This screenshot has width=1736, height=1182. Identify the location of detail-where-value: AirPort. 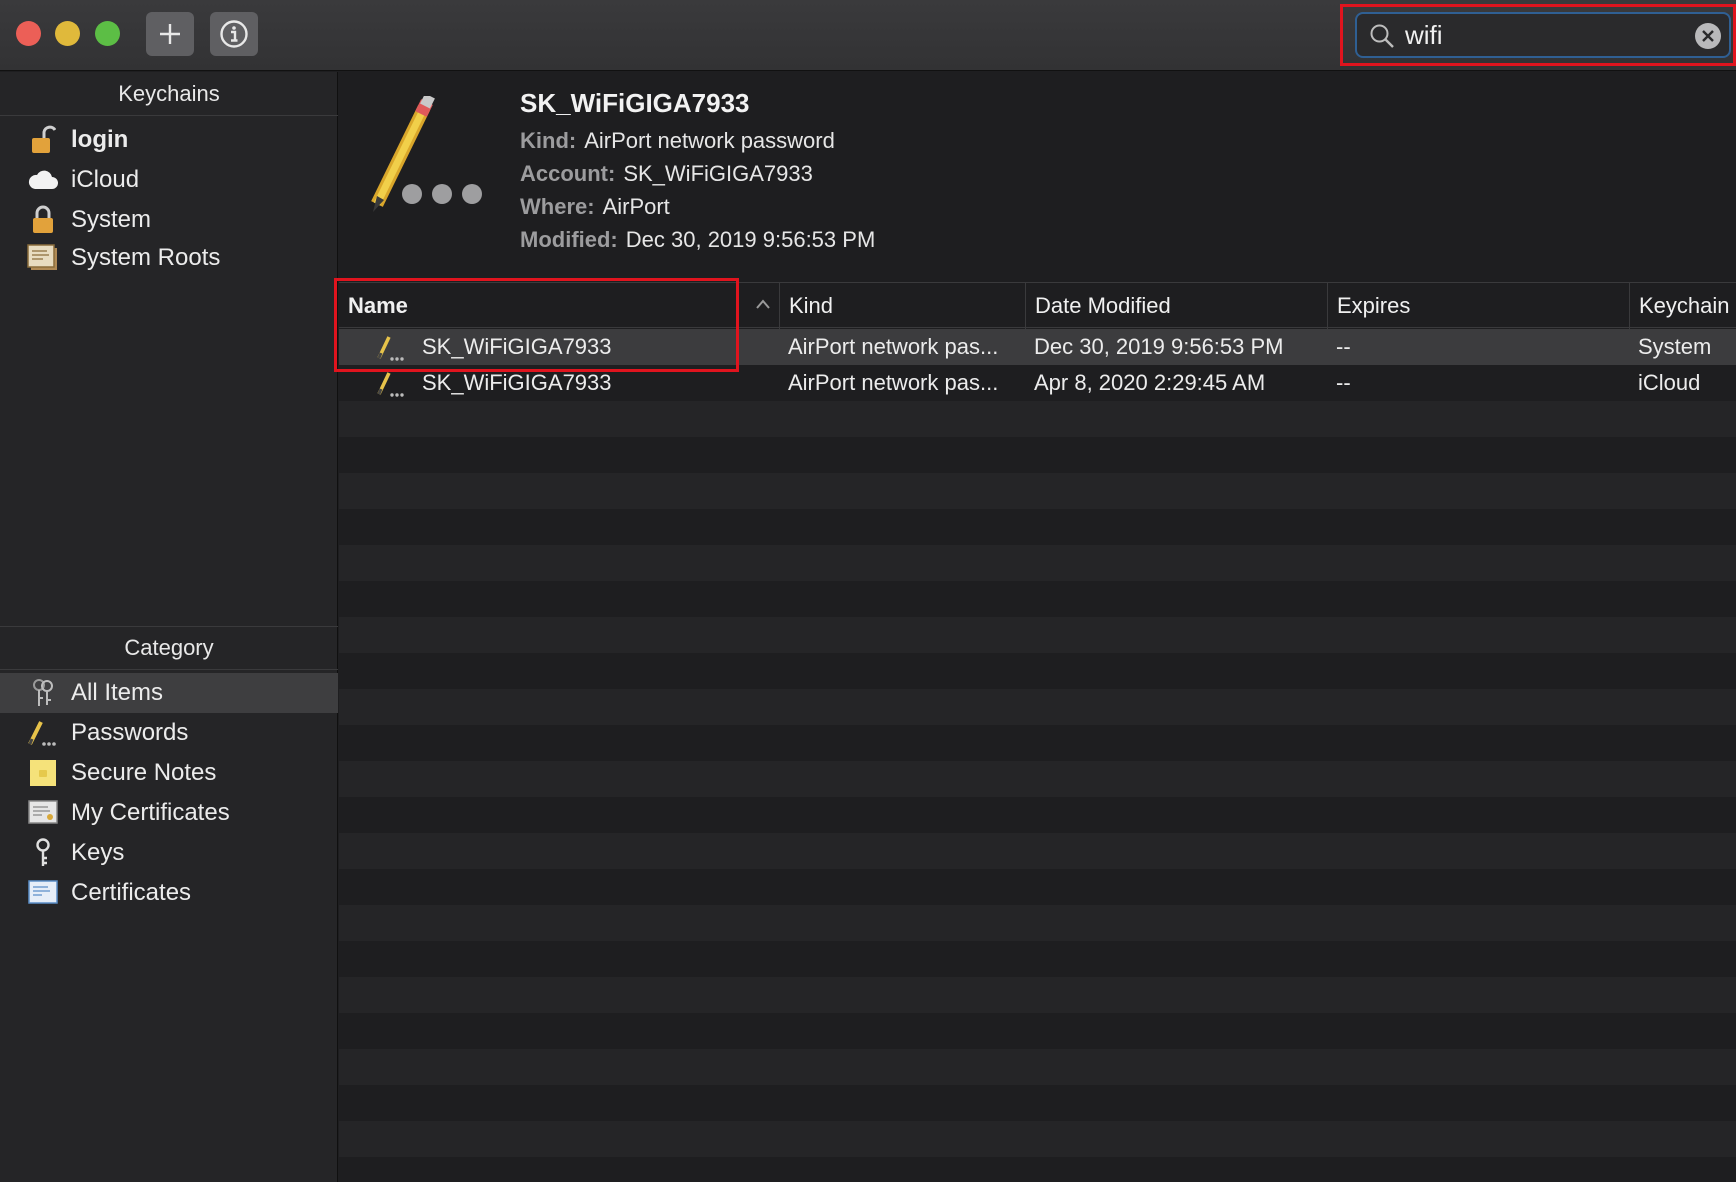
(636, 206).